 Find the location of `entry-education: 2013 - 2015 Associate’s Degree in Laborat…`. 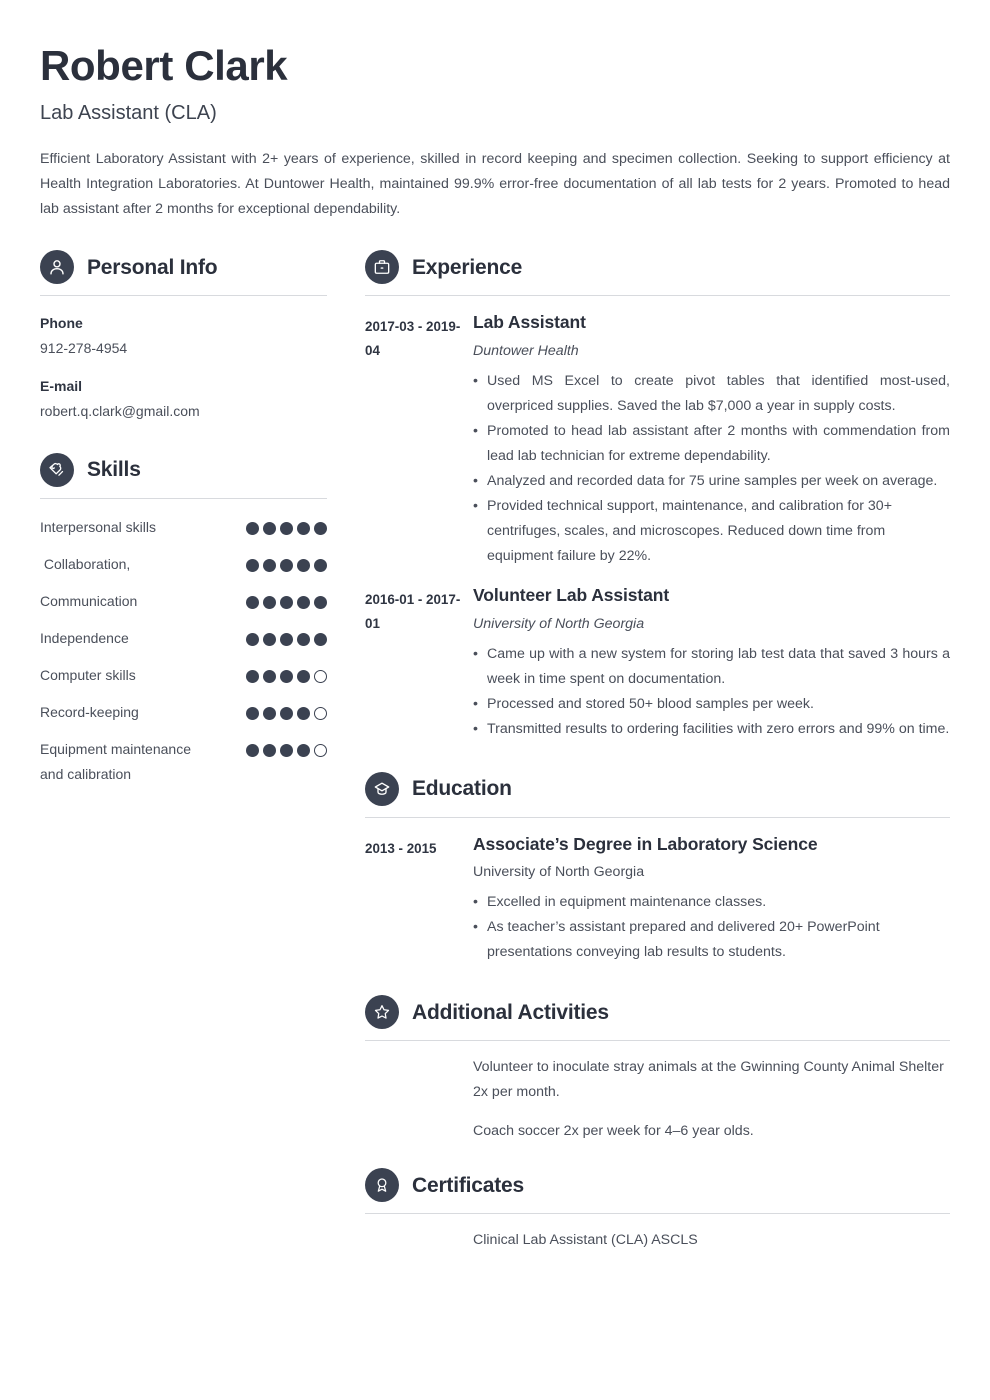

entry-education: 2013 - 2015 Associate’s Degree in Laborat… is located at coordinates (657, 900).